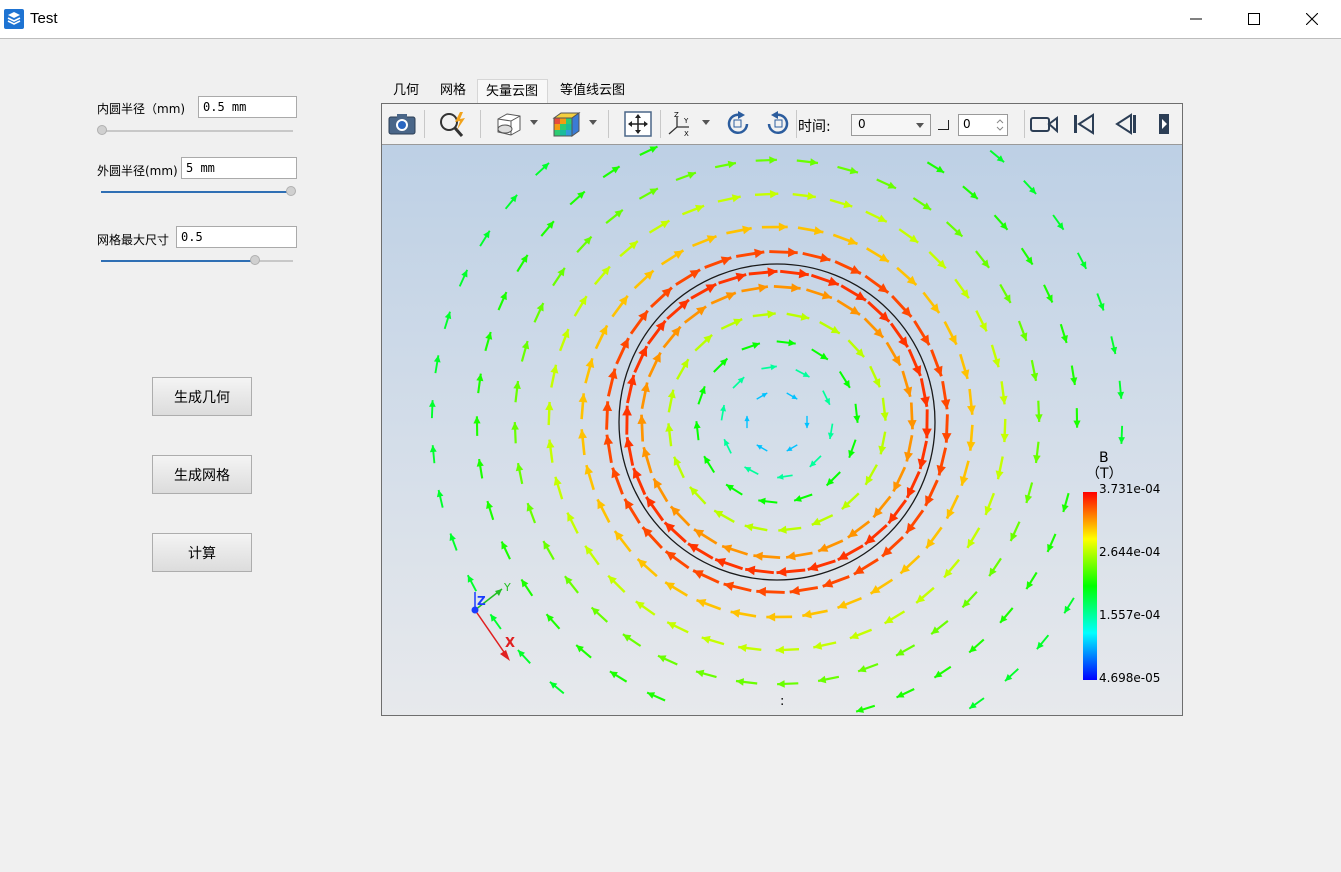 The width and height of the screenshot is (1341, 872). What do you see at coordinates (406, 91) in the screenshot?
I see `tab-geometry: 几何` at bounding box center [406, 91].